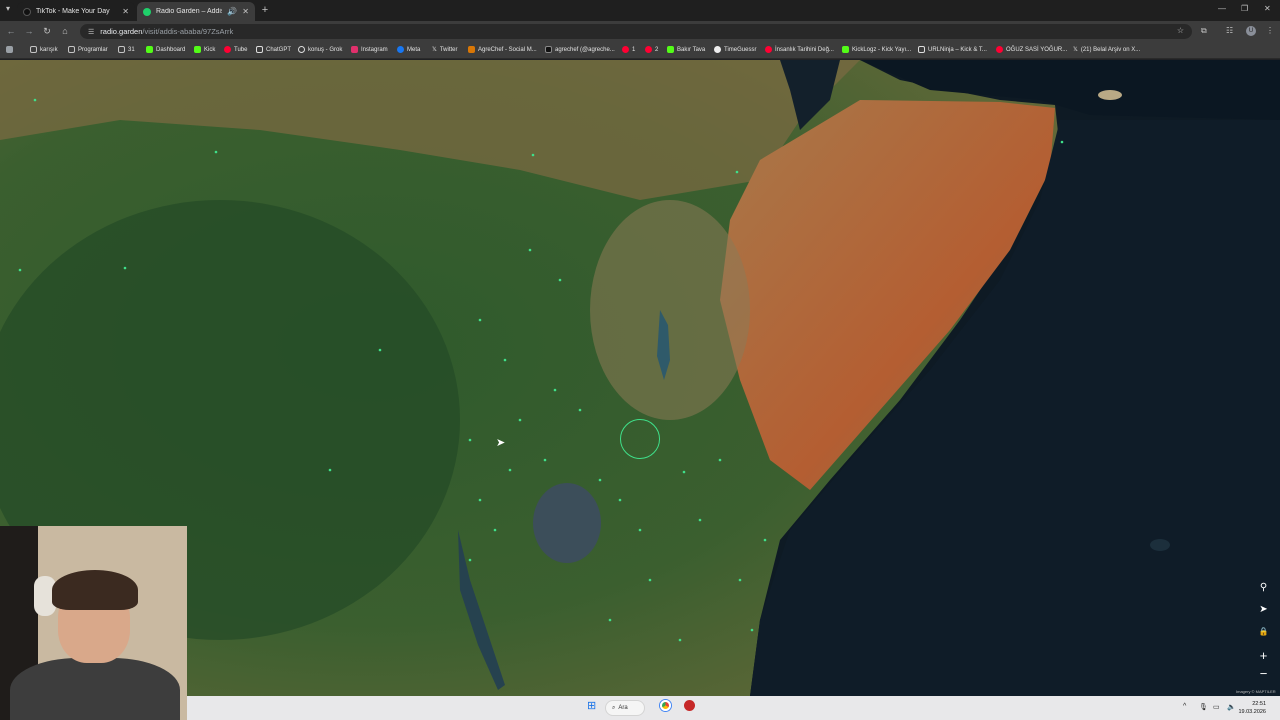 The height and width of the screenshot is (720, 1280). What do you see at coordinates (165, 49) in the screenshot?
I see `bookmark-item: Dashboard` at bounding box center [165, 49].